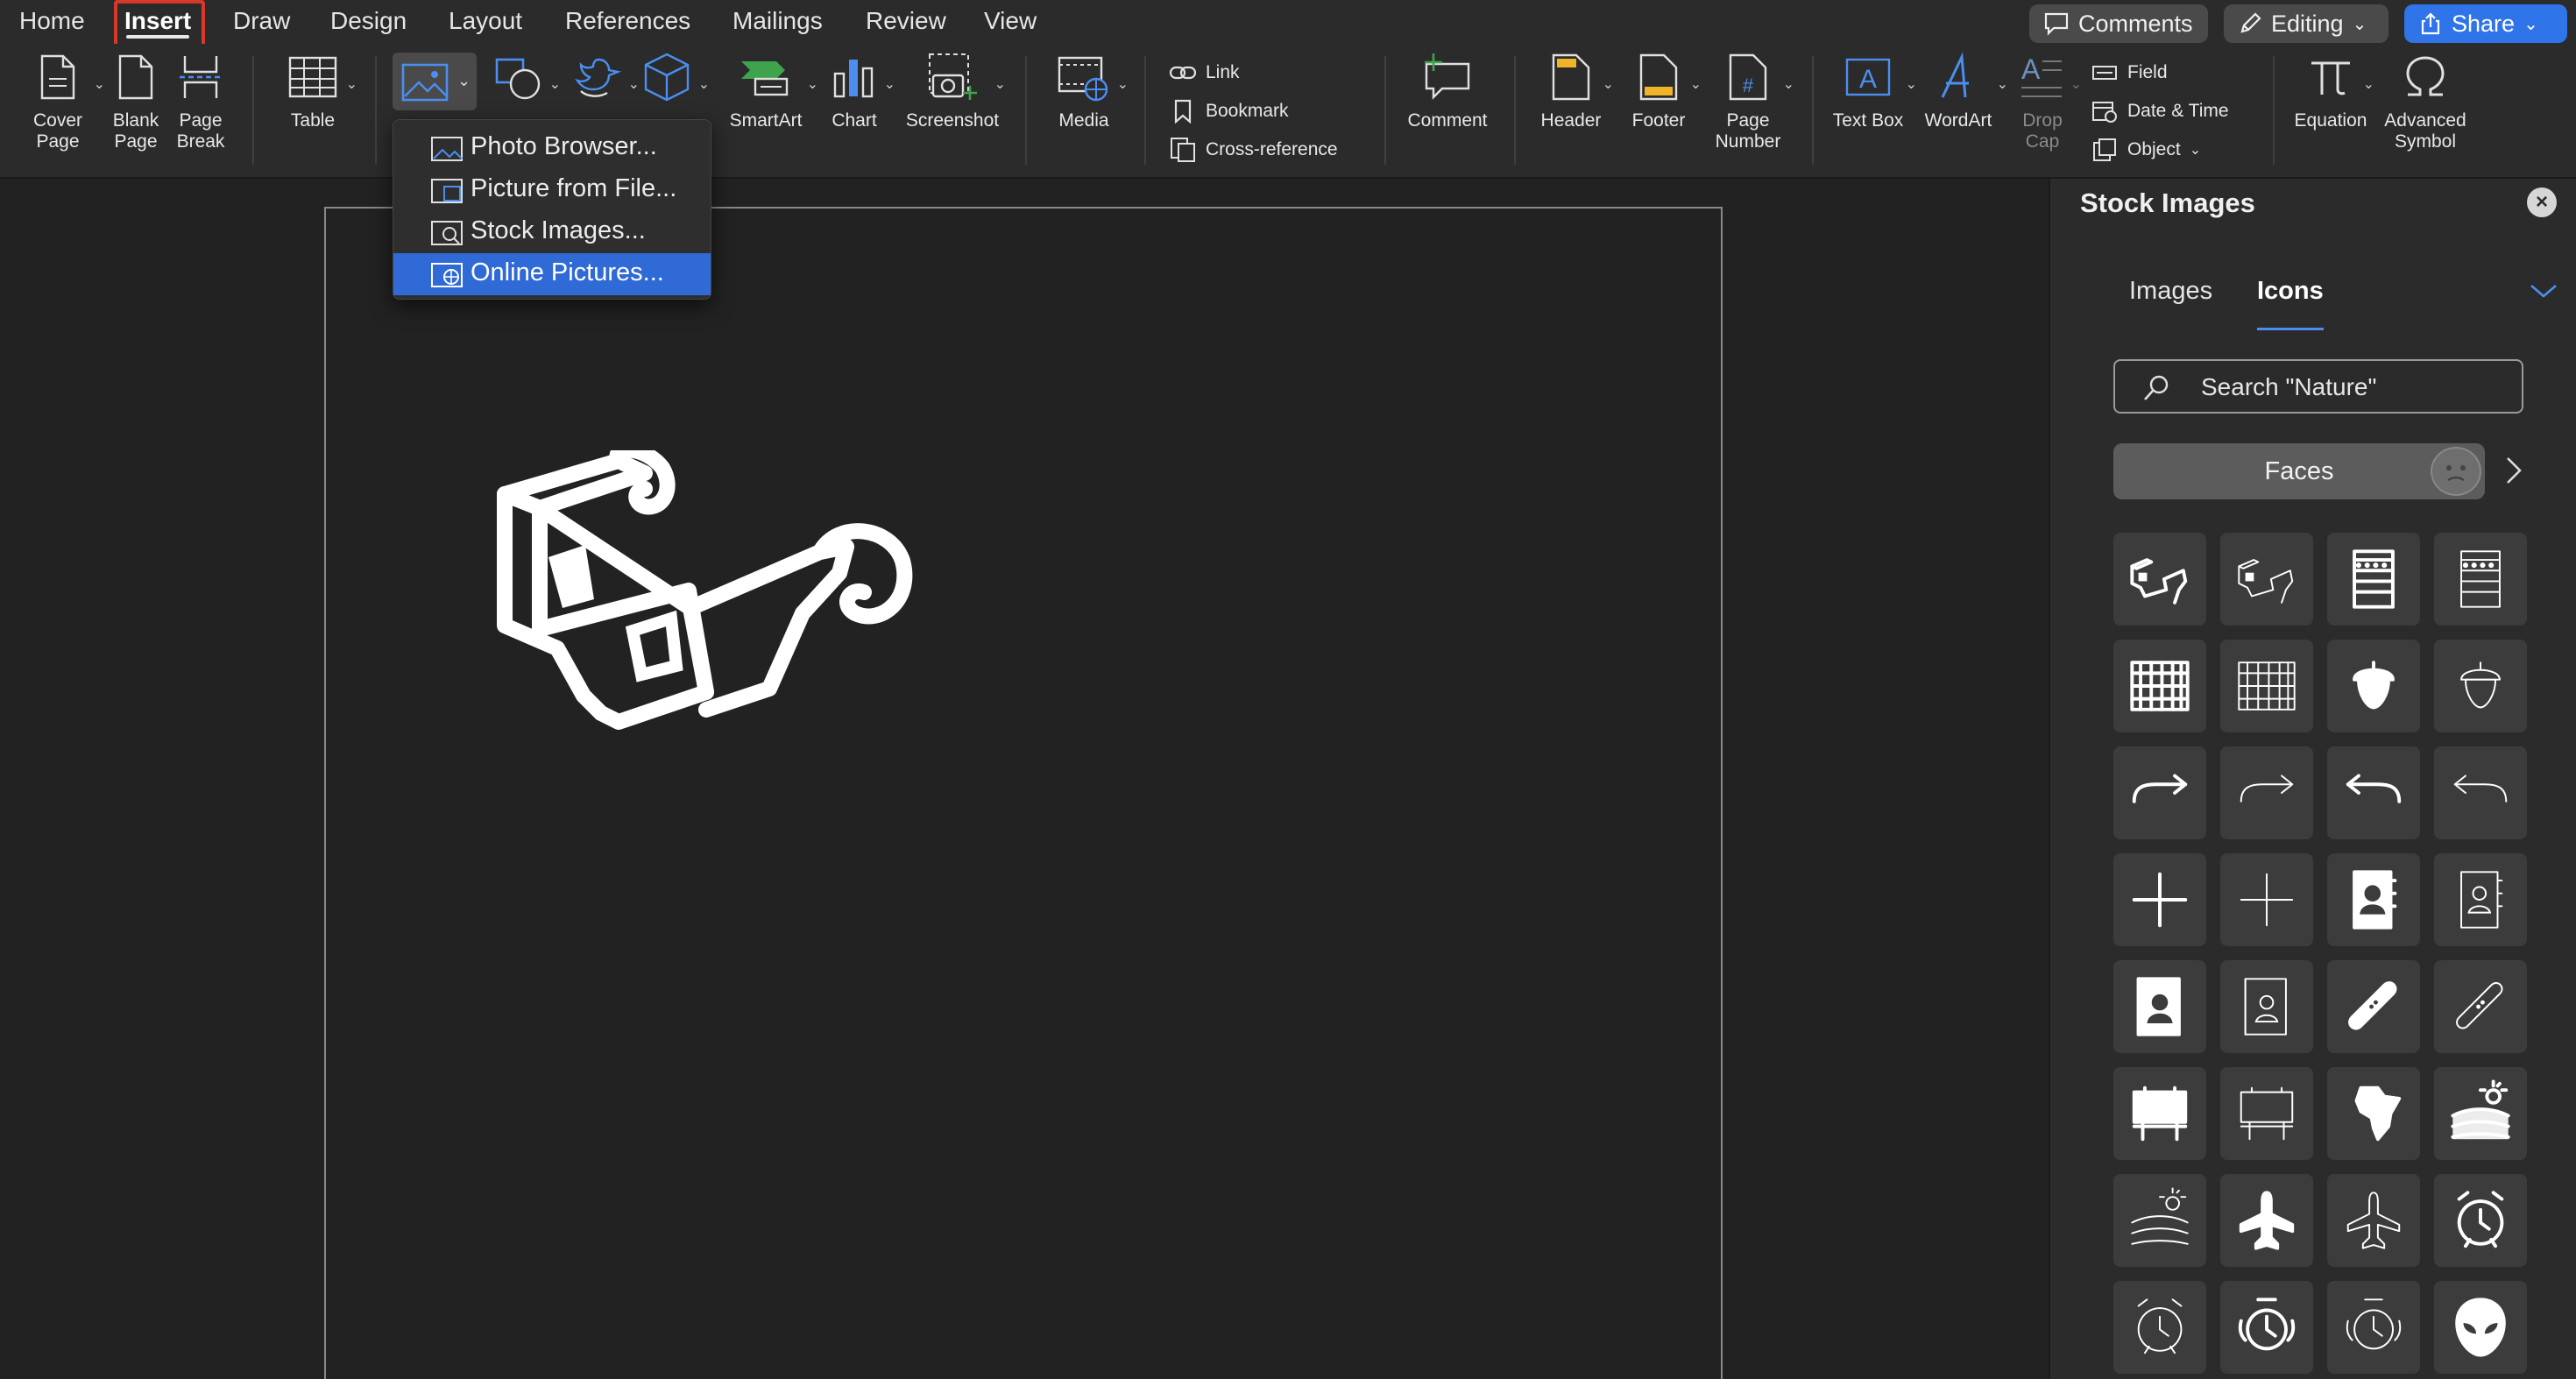 The width and height of the screenshot is (2576, 1379). What do you see at coordinates (1963, 88) in the screenshot?
I see `wordart-button: WordArt ⌄` at bounding box center [1963, 88].